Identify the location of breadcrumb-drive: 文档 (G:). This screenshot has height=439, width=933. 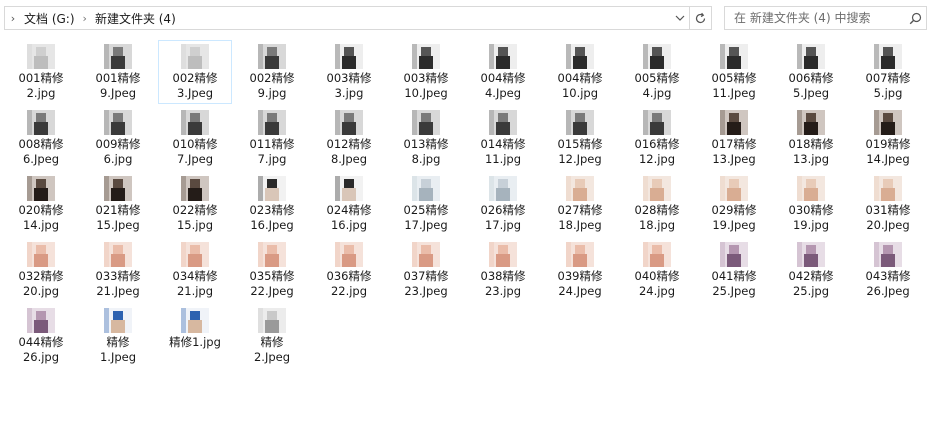
(49, 18).